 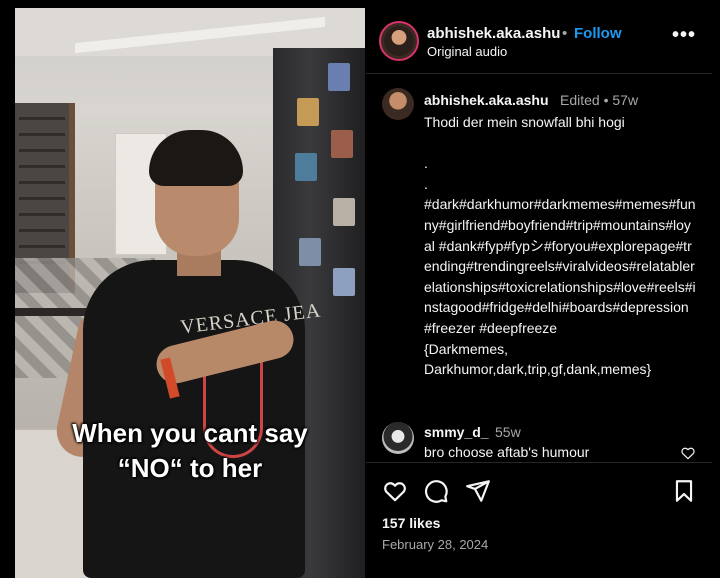 What do you see at coordinates (507, 452) in the screenshot?
I see `comment-text: bro choose aftab's humour` at bounding box center [507, 452].